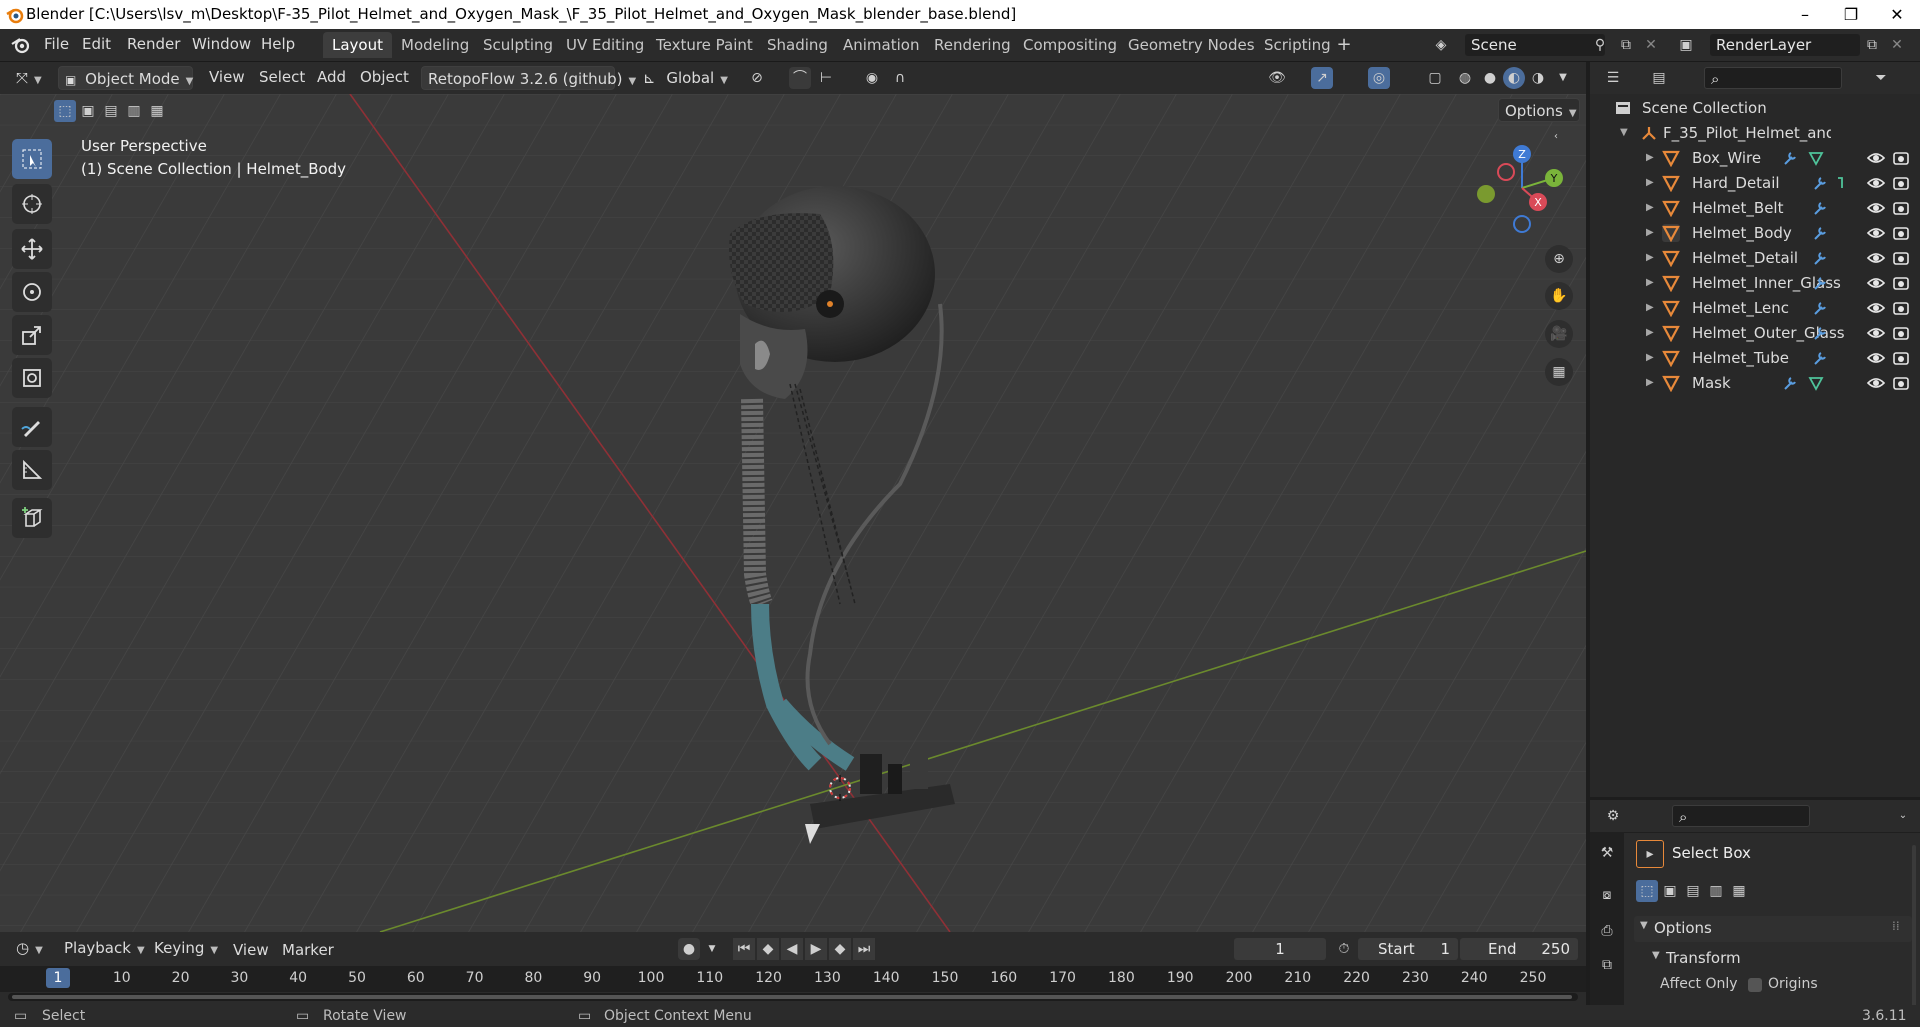 The width and height of the screenshot is (1920, 1027). I want to click on select-box-tool, so click(32, 159).